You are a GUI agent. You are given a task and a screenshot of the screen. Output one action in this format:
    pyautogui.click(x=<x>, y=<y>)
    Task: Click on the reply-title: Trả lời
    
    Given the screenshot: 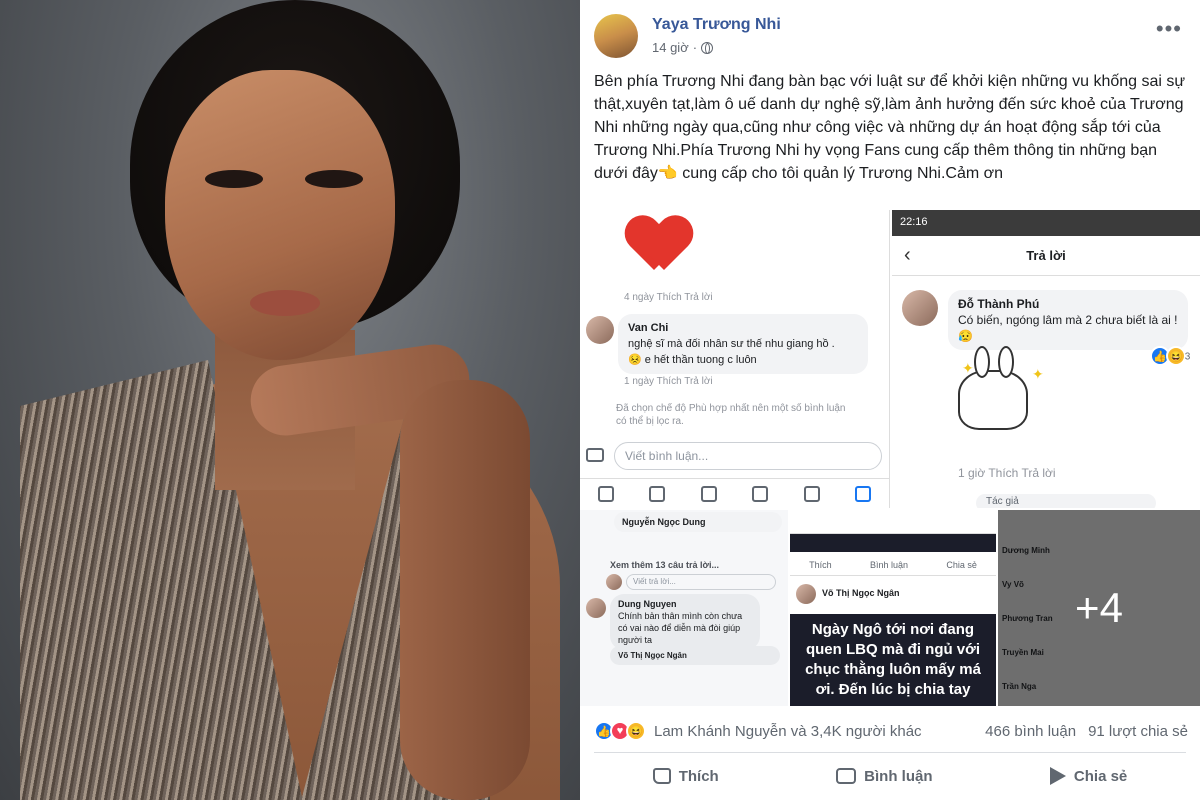 What is the action you would take?
    pyautogui.click(x=1046, y=255)
    